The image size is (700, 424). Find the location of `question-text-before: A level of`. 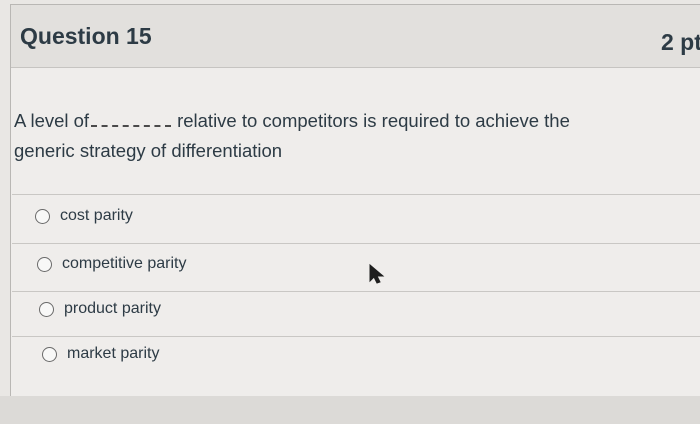

question-text-before: A level of is located at coordinates (52, 120).